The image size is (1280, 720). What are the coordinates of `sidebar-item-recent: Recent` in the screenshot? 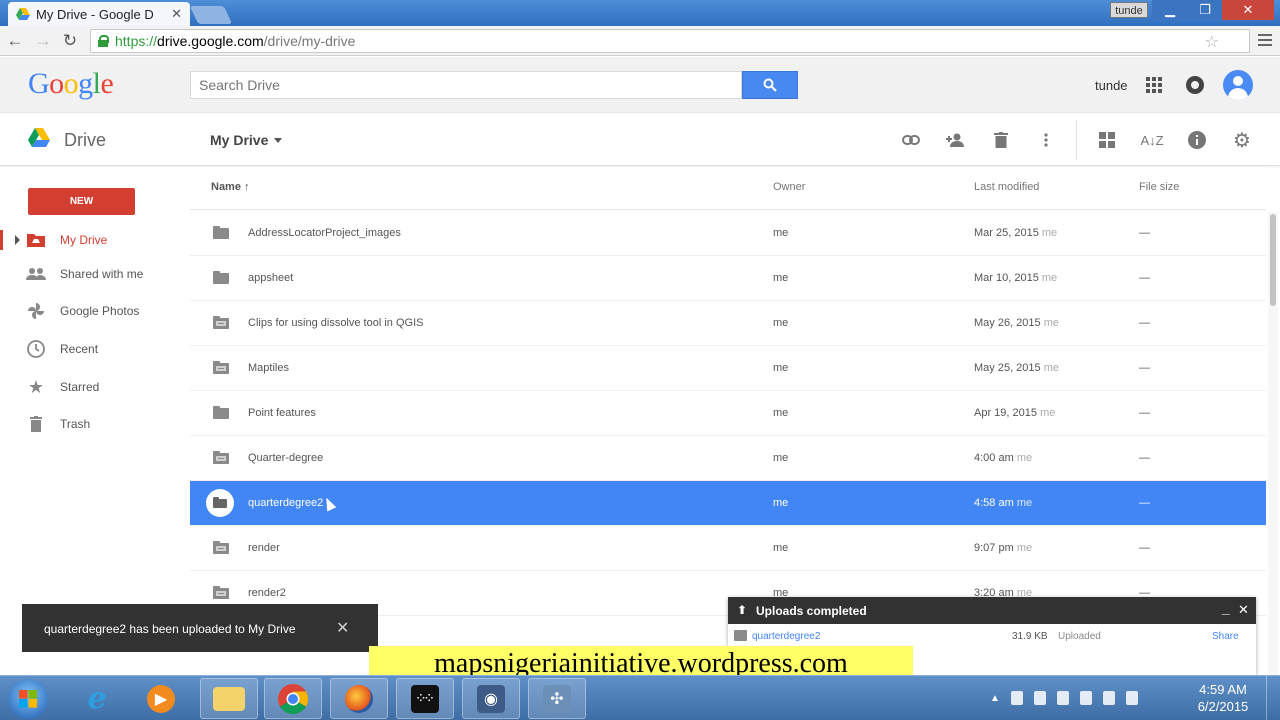 It's located at (95, 349).